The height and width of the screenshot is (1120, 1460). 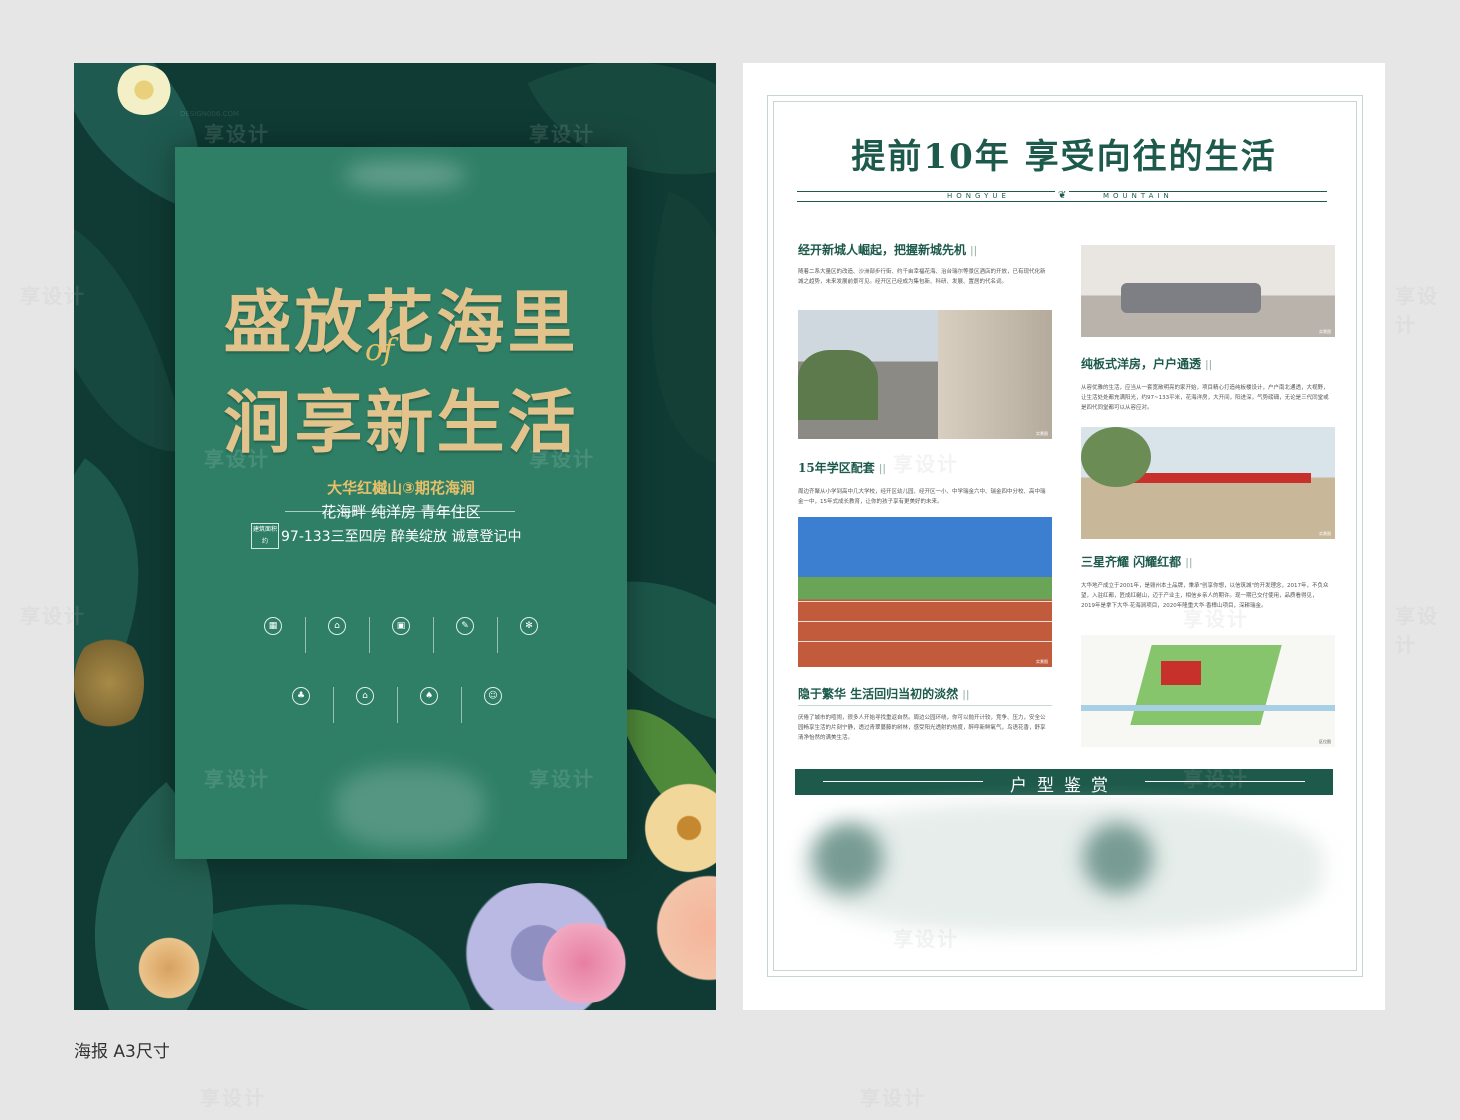 I want to click on school-icon-cell: ✎, so click(x=465, y=628).